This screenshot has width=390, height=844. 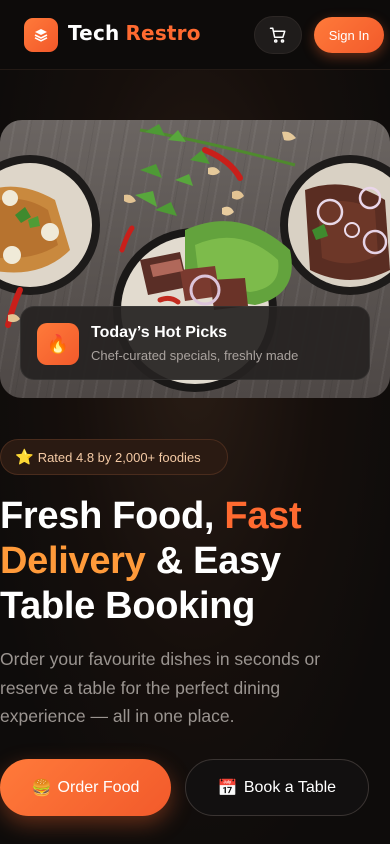 I want to click on star-icon: ⭐, so click(x=24, y=457).